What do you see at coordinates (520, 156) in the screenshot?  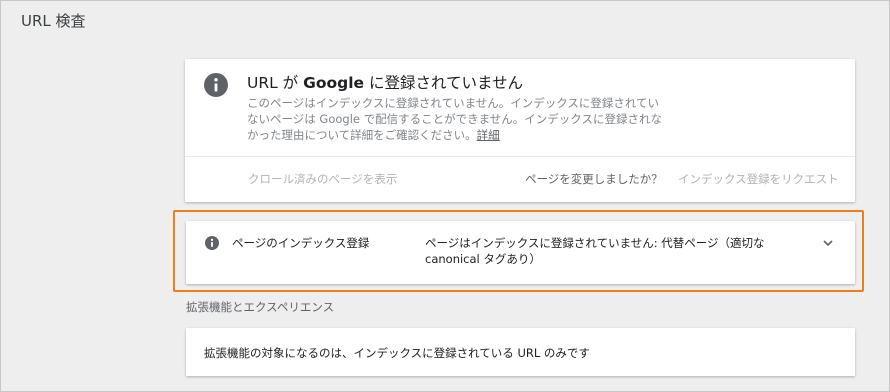 I see `divider` at bounding box center [520, 156].